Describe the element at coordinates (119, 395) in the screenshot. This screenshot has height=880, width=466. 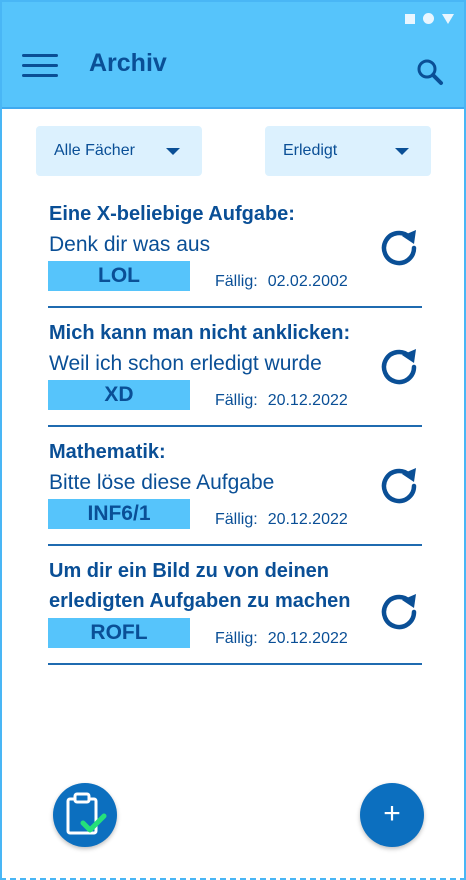
I see `task-subject-badge: XD` at that location.